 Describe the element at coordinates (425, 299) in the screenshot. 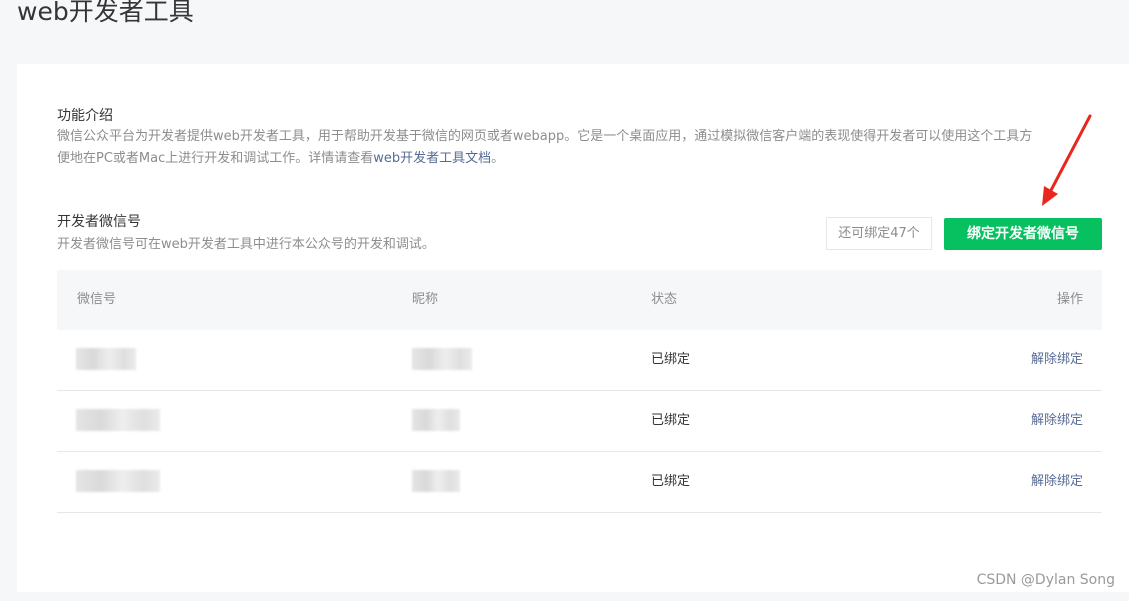

I see `header-nickname: 昵称` at that location.